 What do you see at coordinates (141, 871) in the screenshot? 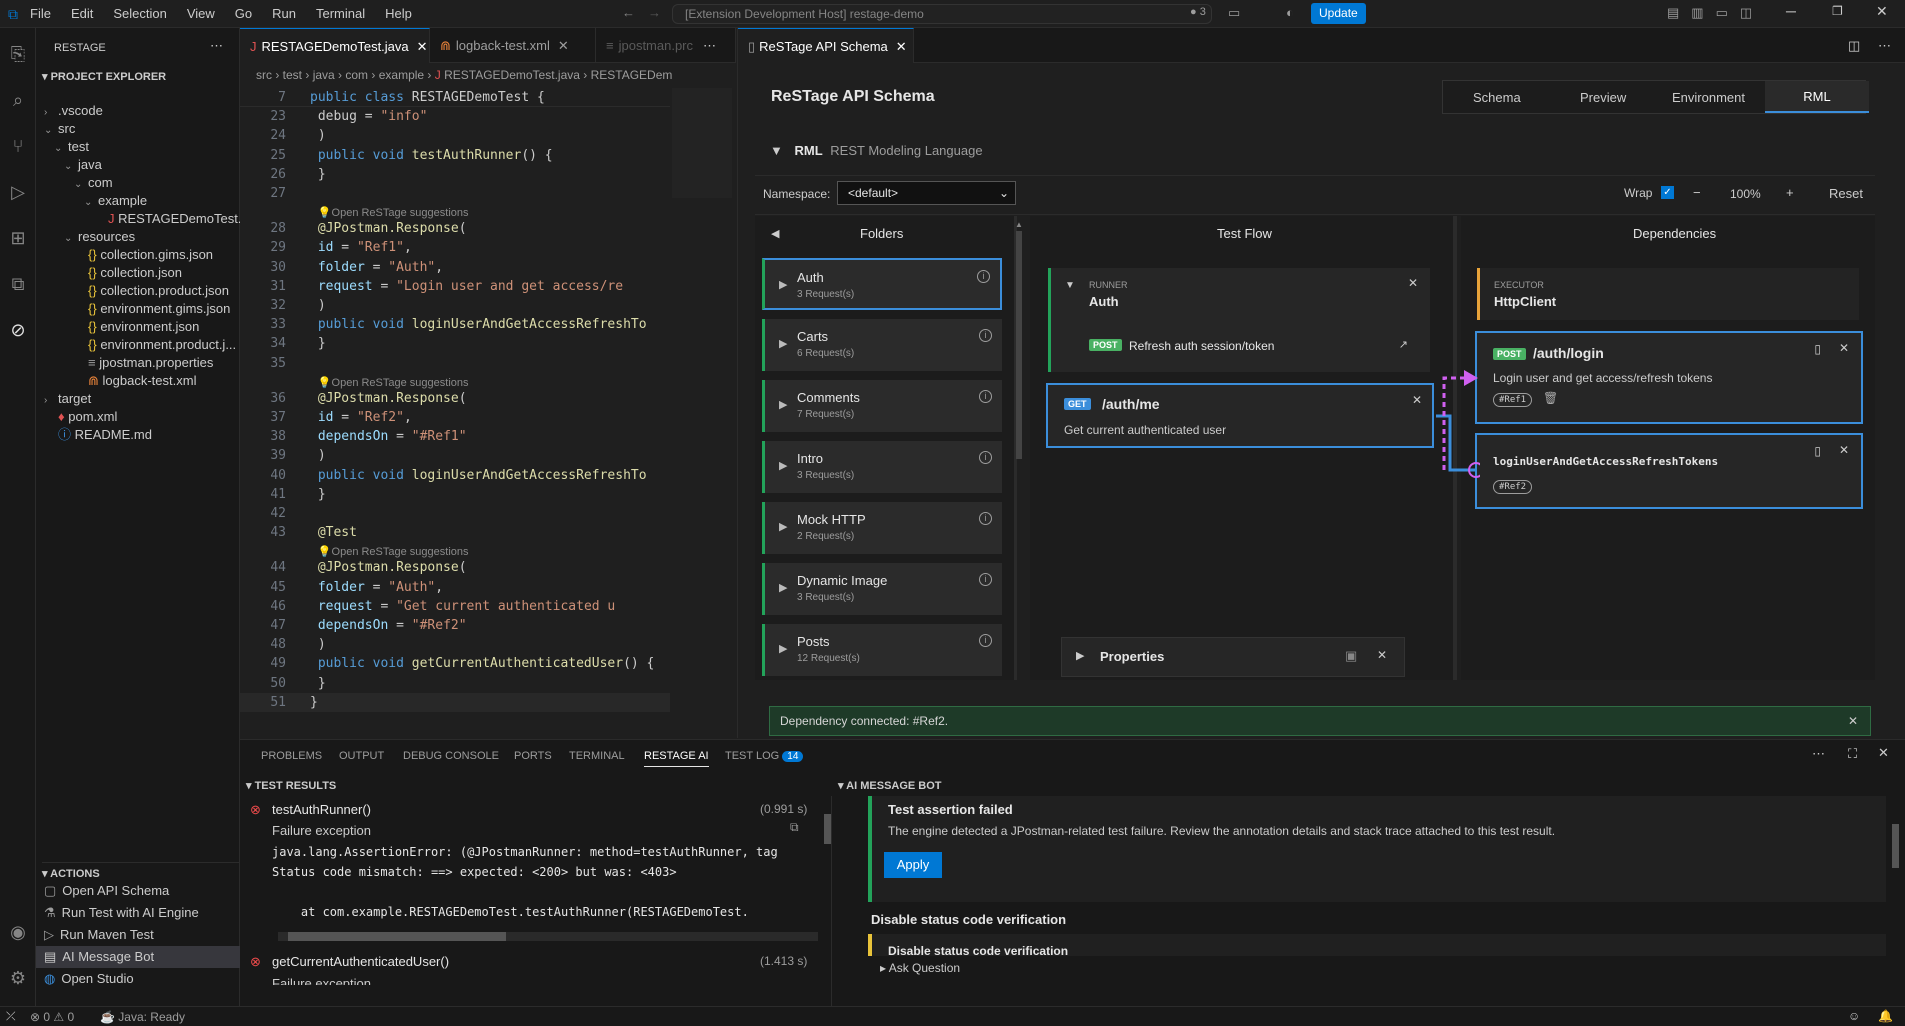
I see `actions-header: ▾ ACTIONS` at bounding box center [141, 871].